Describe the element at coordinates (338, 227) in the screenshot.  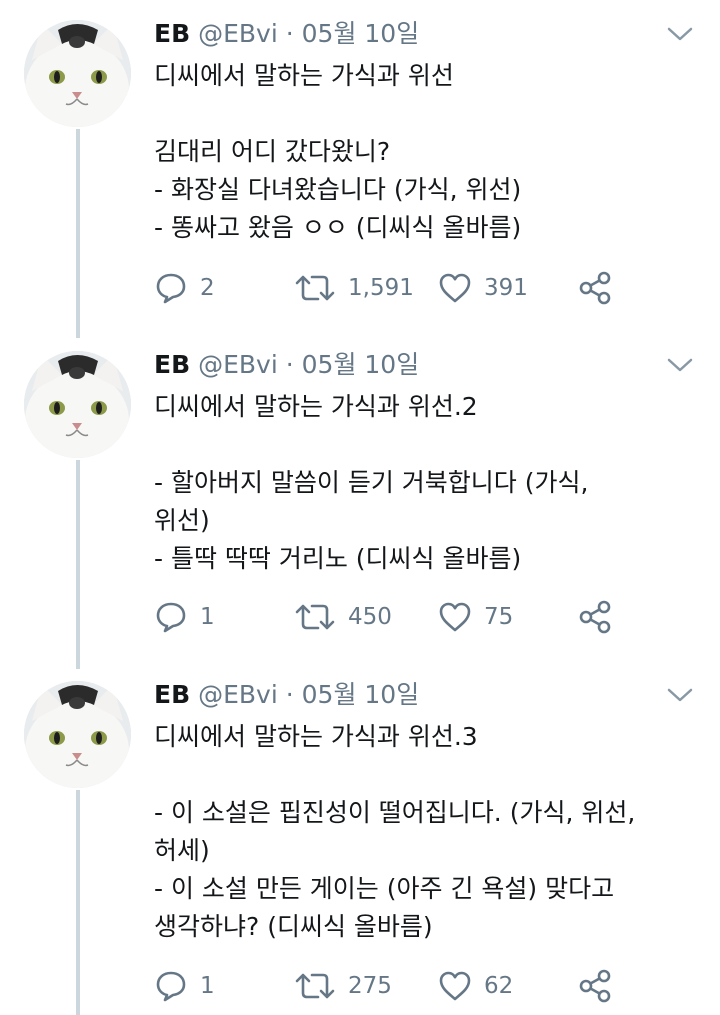
I see `text-line: - 똥싸고 왔음 ㅇㅇ (디씨식 올바름)` at that location.